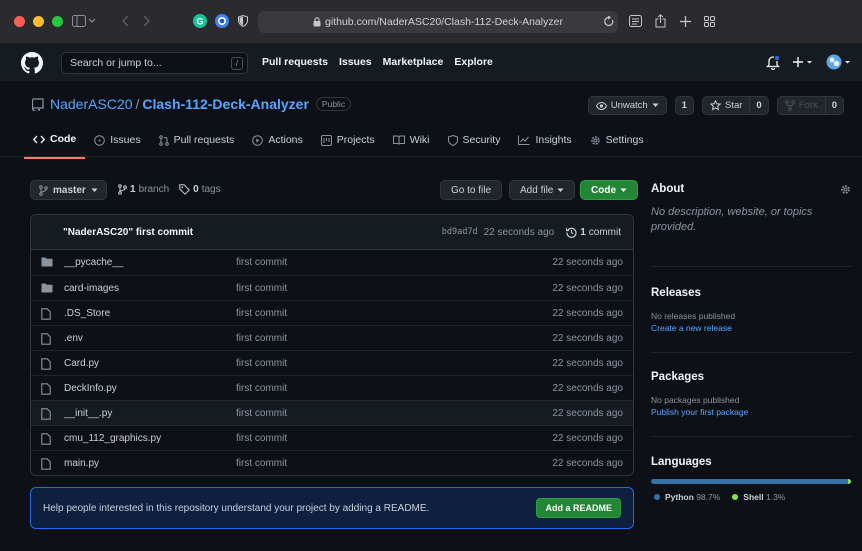  Describe the element at coordinates (474, 144) in the screenshot. I see `tab-security: Security` at that location.